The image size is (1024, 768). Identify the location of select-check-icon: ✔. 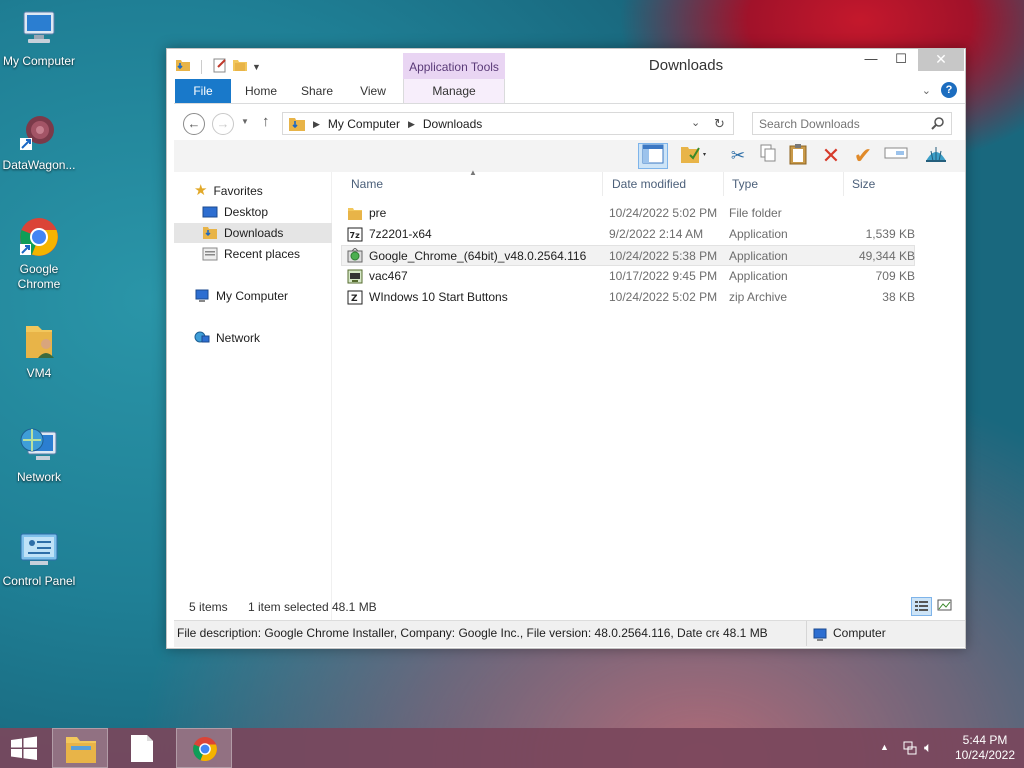
(863, 156).